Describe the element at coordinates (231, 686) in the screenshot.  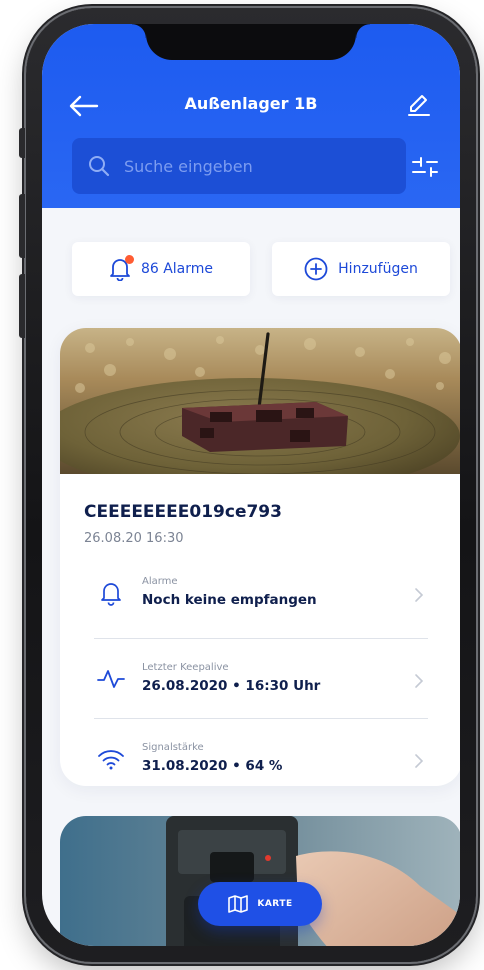
I see `row-value: 26.08.2020 • 16:30 Uhr` at that location.